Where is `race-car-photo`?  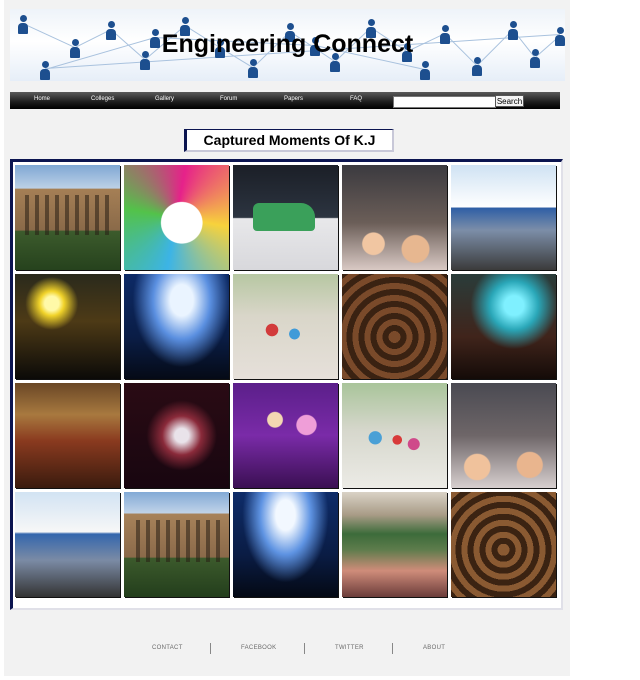
race-car-photo is located at coordinates (285, 217).